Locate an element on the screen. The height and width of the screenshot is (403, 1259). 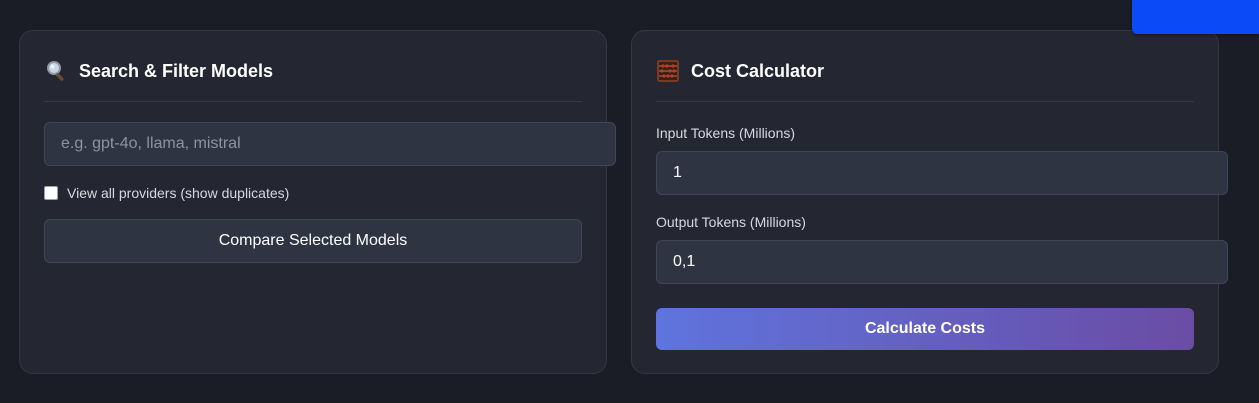
view-all-providers-option: View all providers (show duplicates) is located at coordinates (166, 193).